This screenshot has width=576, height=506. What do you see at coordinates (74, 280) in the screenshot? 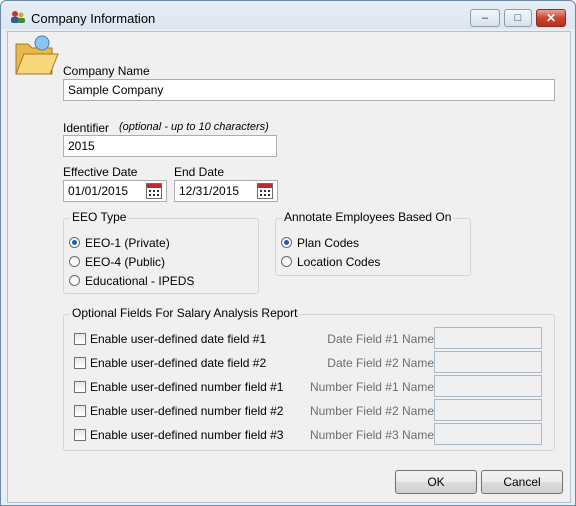
I see `ipeds-radio` at bounding box center [74, 280].